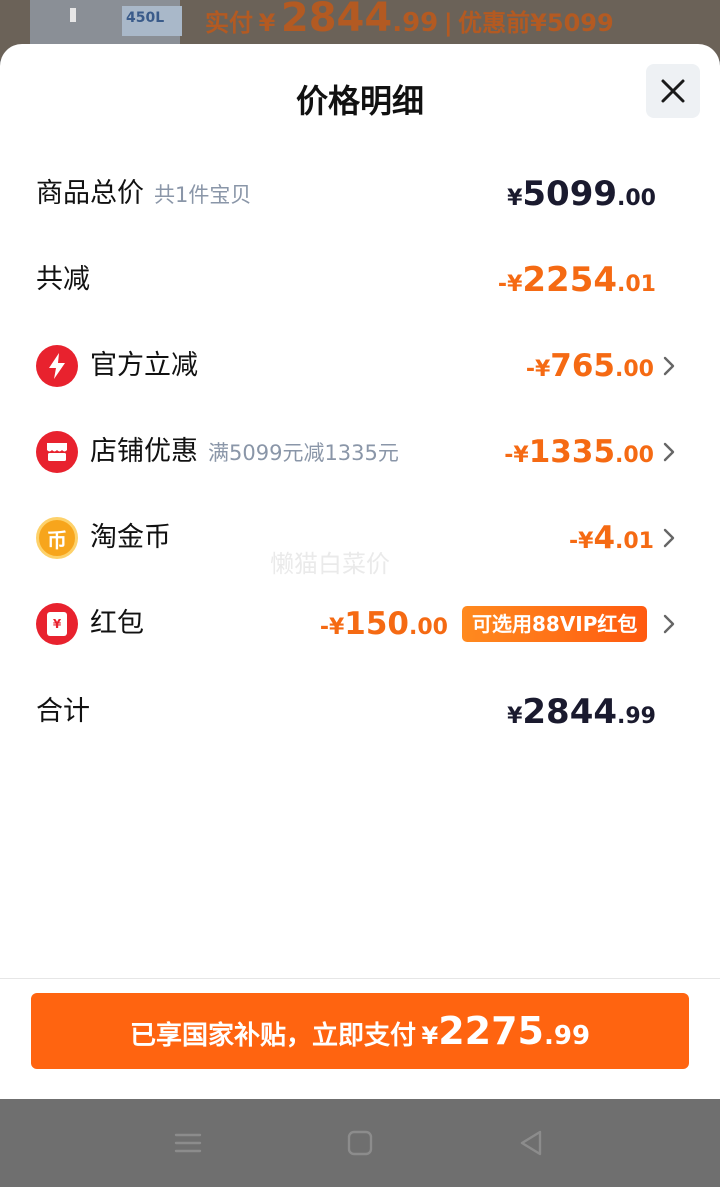  Describe the element at coordinates (576, 280) in the screenshot. I see `total-discount-amount: -¥2254.01` at that location.